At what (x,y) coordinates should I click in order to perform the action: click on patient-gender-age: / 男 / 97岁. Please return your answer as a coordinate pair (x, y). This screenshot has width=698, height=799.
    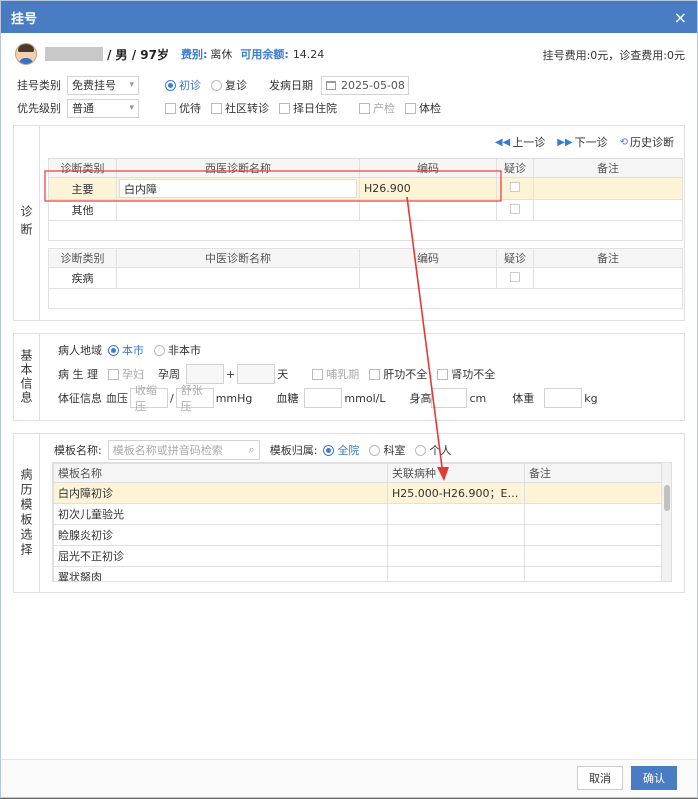
    Looking at the image, I should click on (138, 54).